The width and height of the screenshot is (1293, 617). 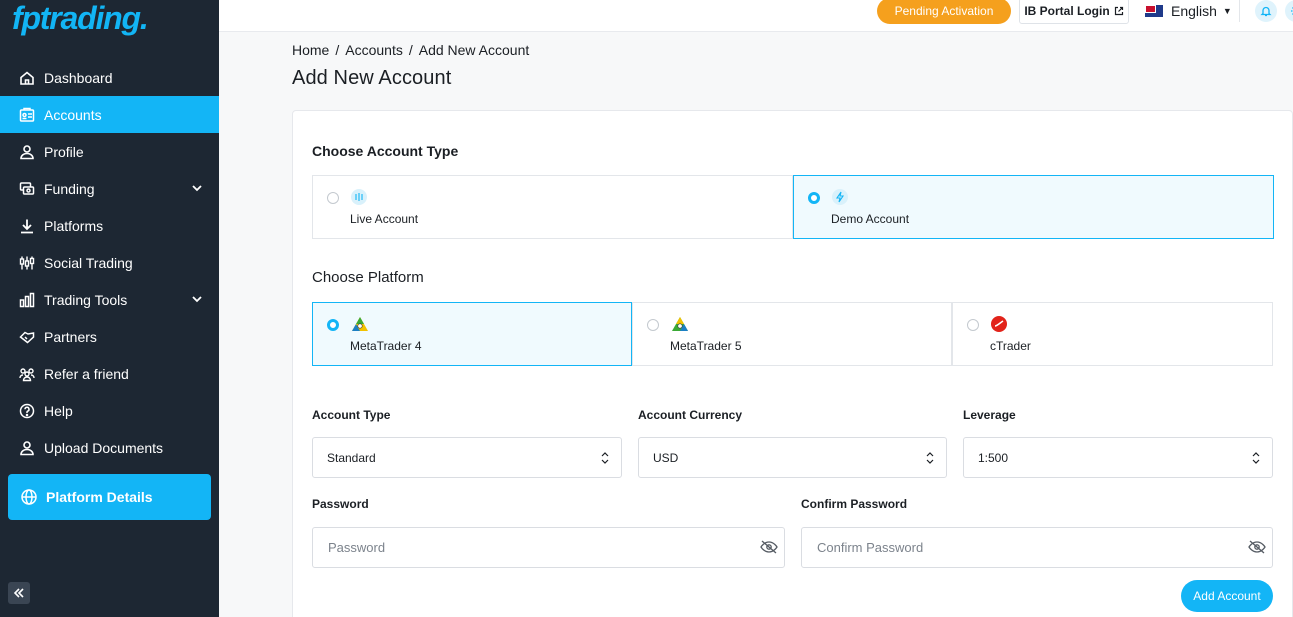 What do you see at coordinates (1112, 334) in the screenshot?
I see `ctrader-option: cTrader` at bounding box center [1112, 334].